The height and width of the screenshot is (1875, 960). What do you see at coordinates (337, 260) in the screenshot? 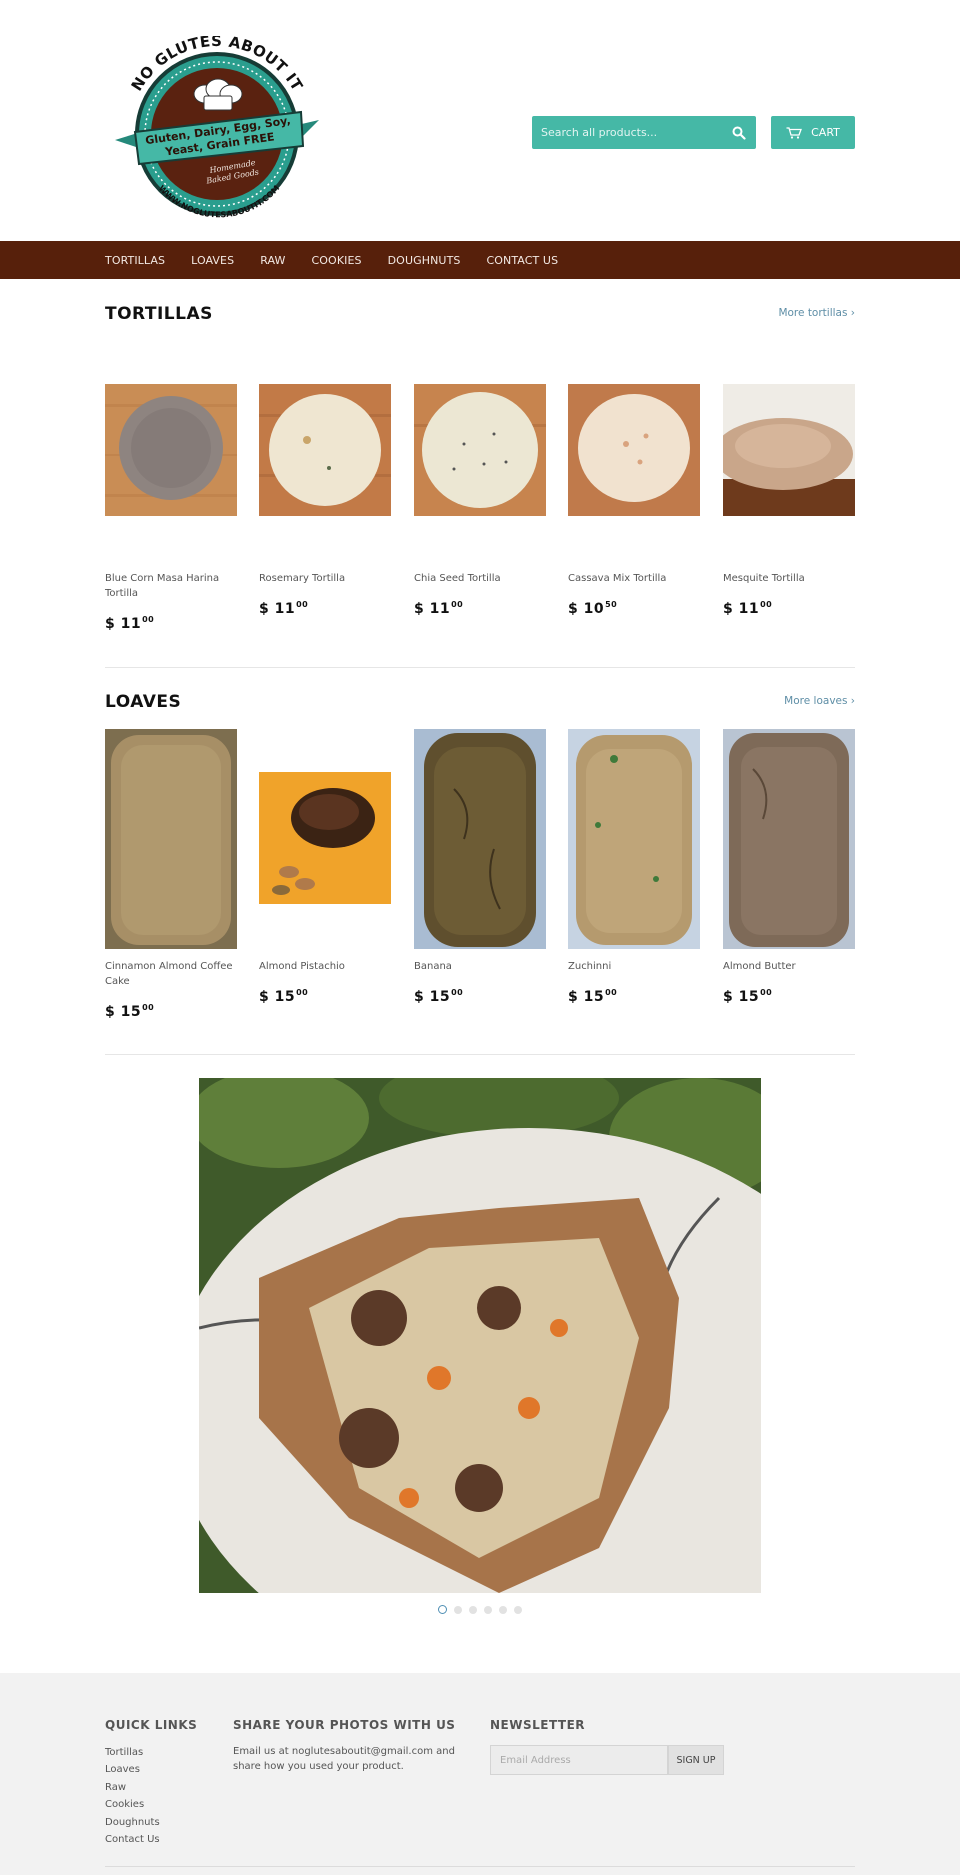
I see `nav-item-cookies: COOKIES` at bounding box center [337, 260].